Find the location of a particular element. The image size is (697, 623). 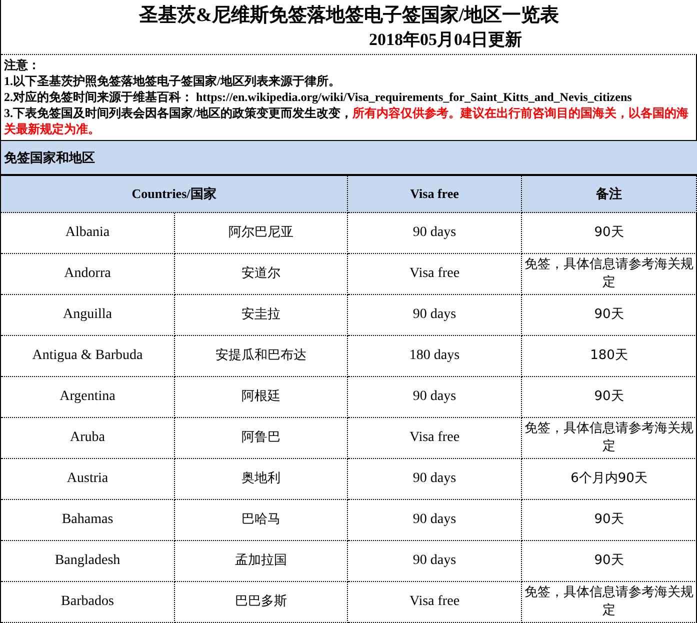

table-cell: Albania is located at coordinates (88, 233).